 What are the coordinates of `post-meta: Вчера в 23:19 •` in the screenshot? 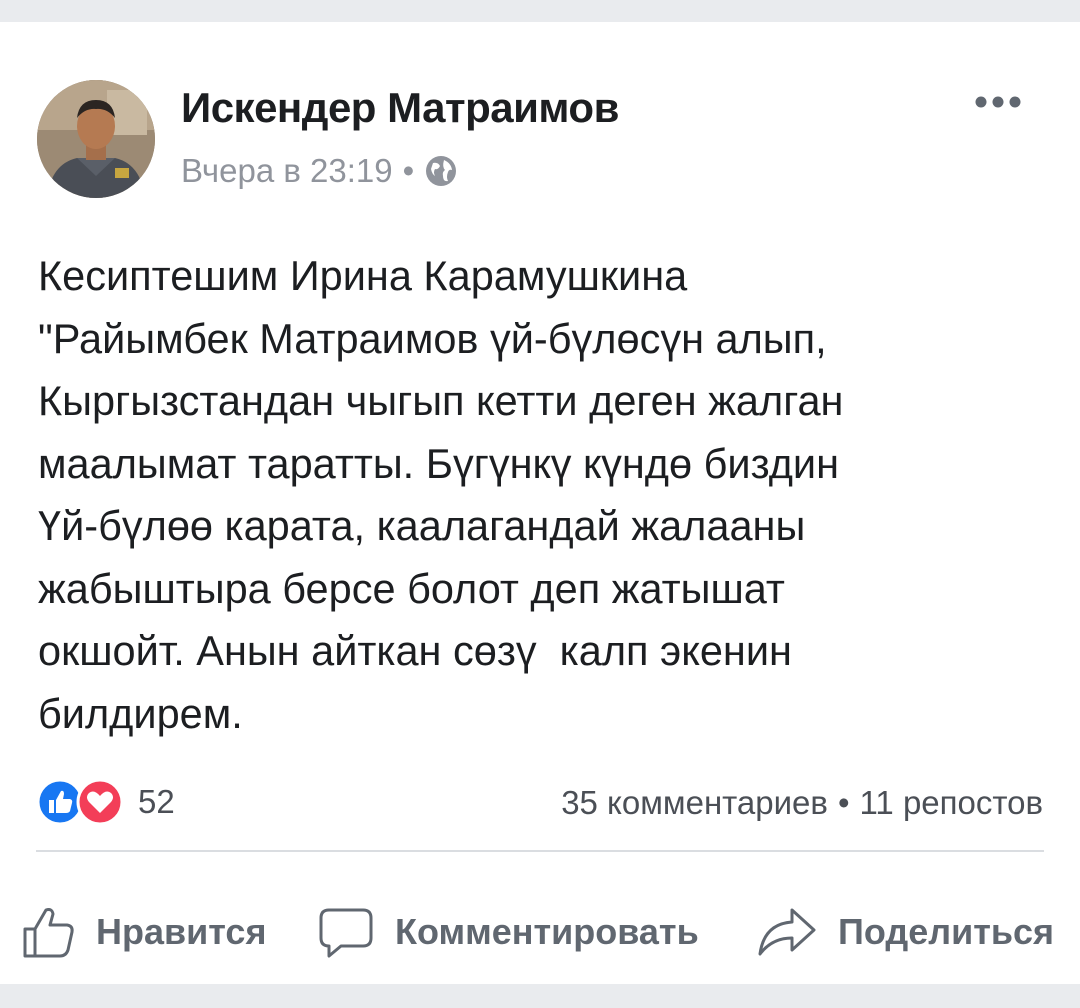 It's located at (319, 171).